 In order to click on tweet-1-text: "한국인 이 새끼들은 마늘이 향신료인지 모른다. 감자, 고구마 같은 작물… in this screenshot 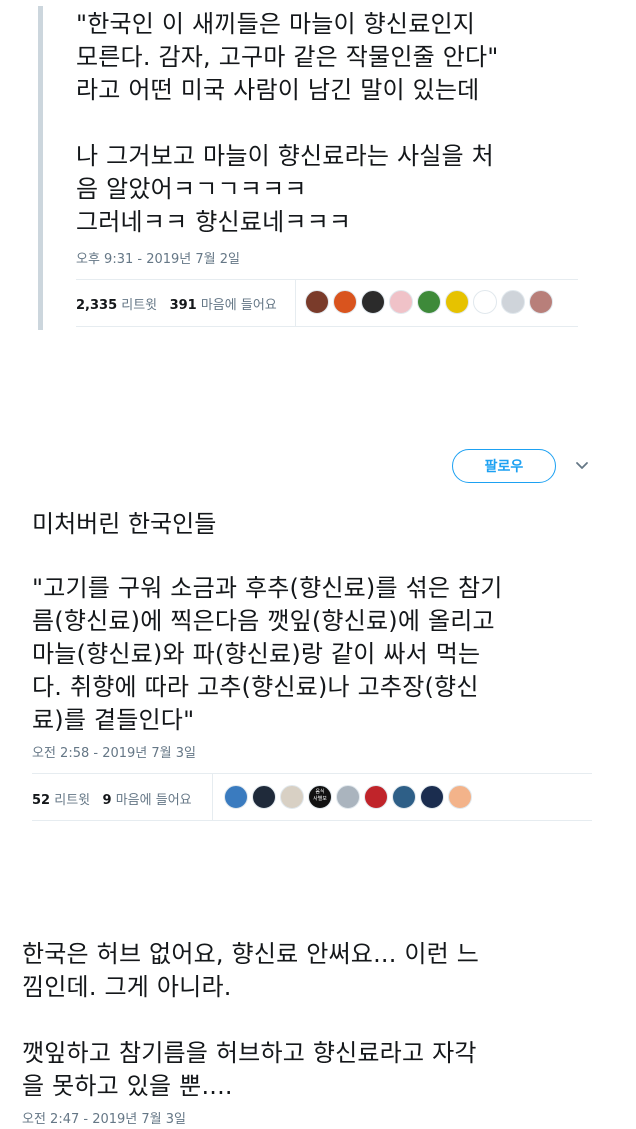, I will do `click(287, 123)`.